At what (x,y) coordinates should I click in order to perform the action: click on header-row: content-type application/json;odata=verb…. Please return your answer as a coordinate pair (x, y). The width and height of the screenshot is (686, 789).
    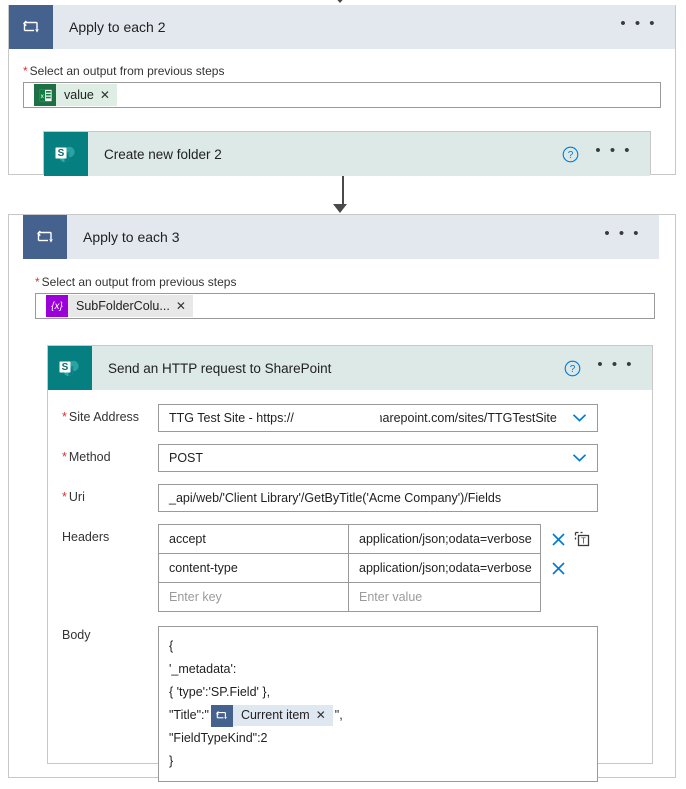
    Looking at the image, I should click on (375, 568).